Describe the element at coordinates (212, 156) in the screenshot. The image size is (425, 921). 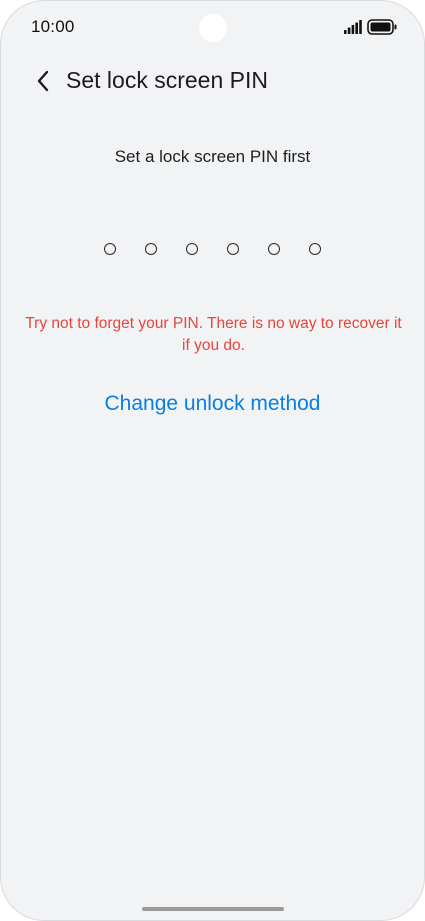
I see `pin-prompt: Set a lock screen PIN first` at that location.